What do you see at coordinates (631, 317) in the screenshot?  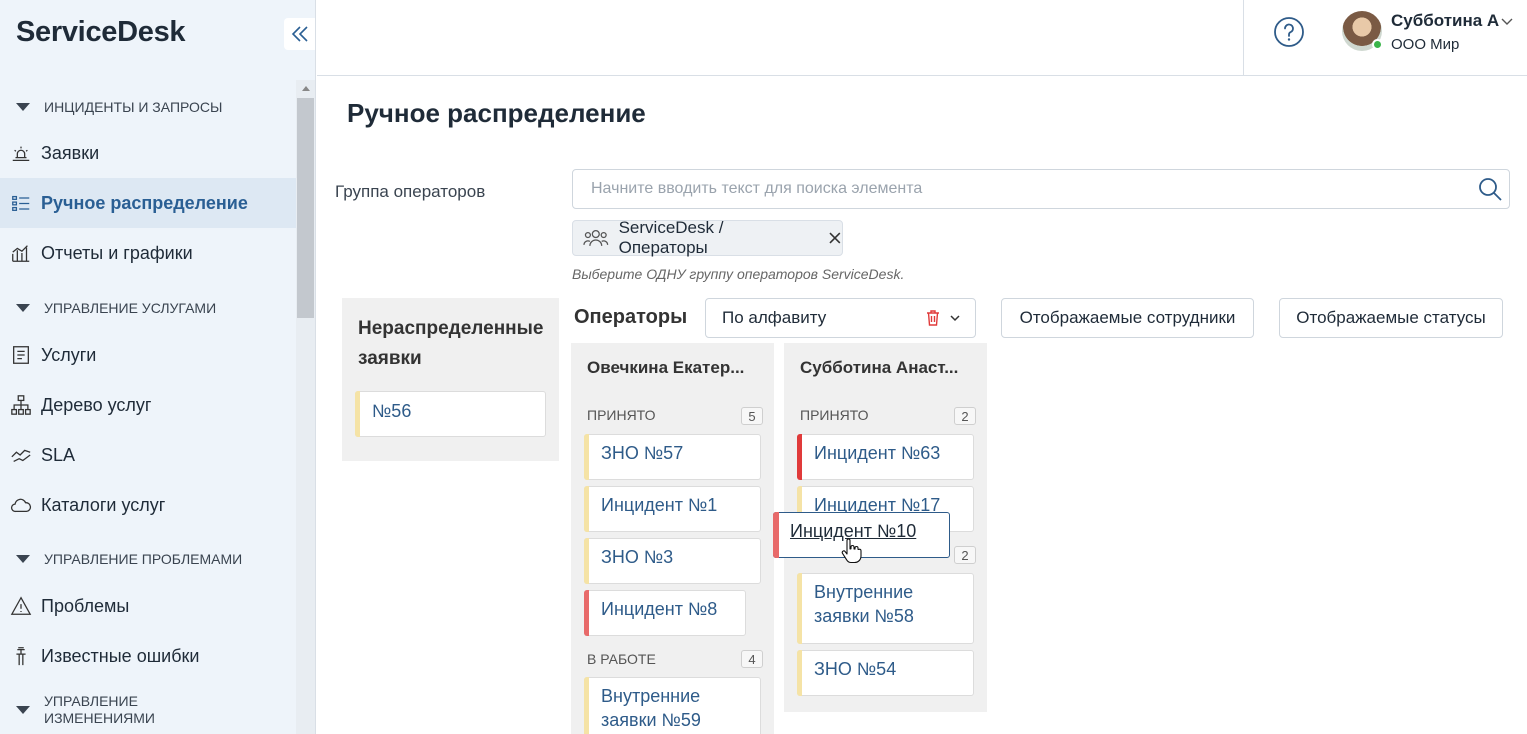 I see `operators-label: Операторы` at bounding box center [631, 317].